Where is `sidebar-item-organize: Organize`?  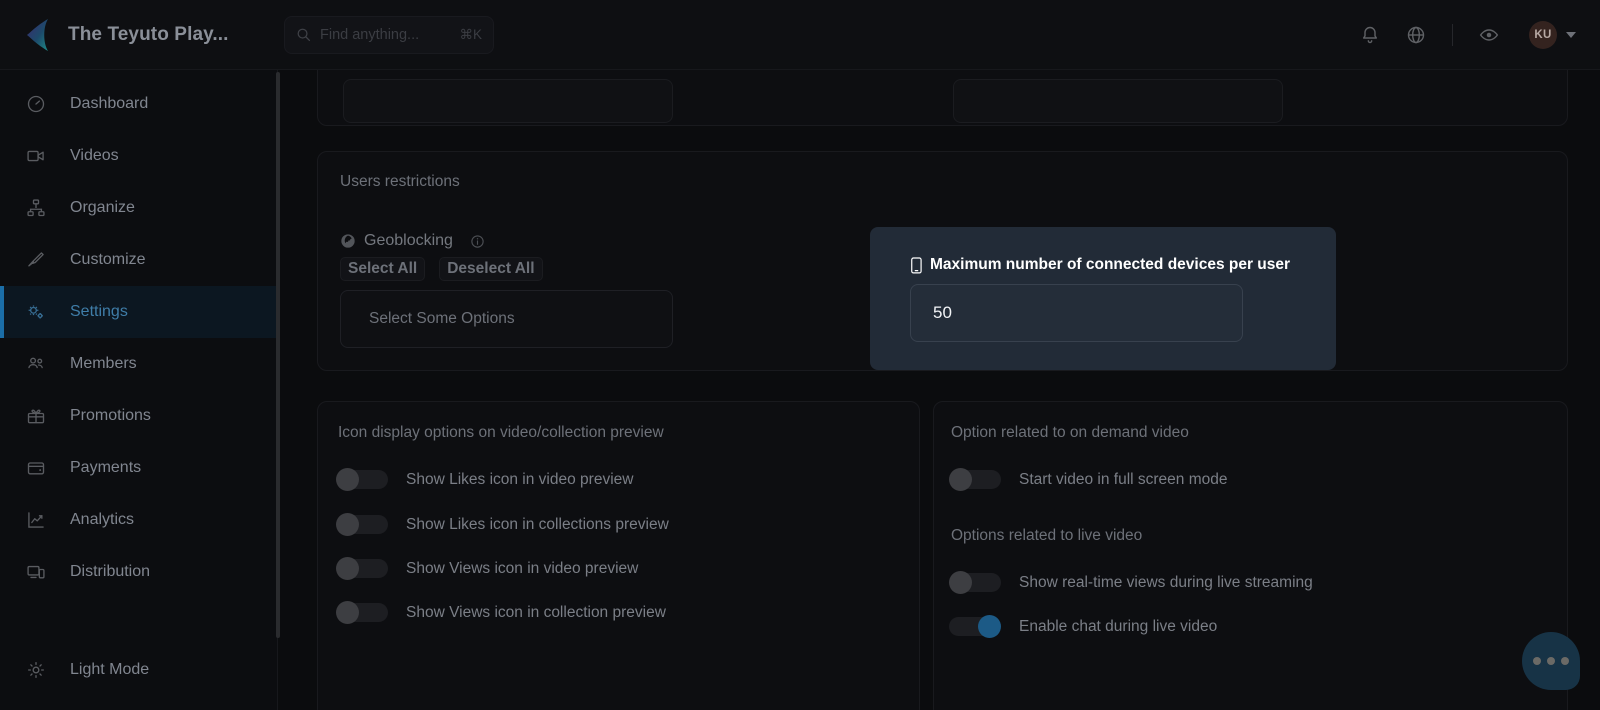 sidebar-item-organize: Organize is located at coordinates (138, 208).